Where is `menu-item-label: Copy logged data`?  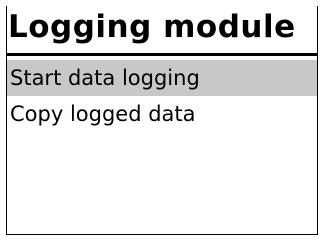
menu-item-label: Copy logged data is located at coordinates (103, 114).